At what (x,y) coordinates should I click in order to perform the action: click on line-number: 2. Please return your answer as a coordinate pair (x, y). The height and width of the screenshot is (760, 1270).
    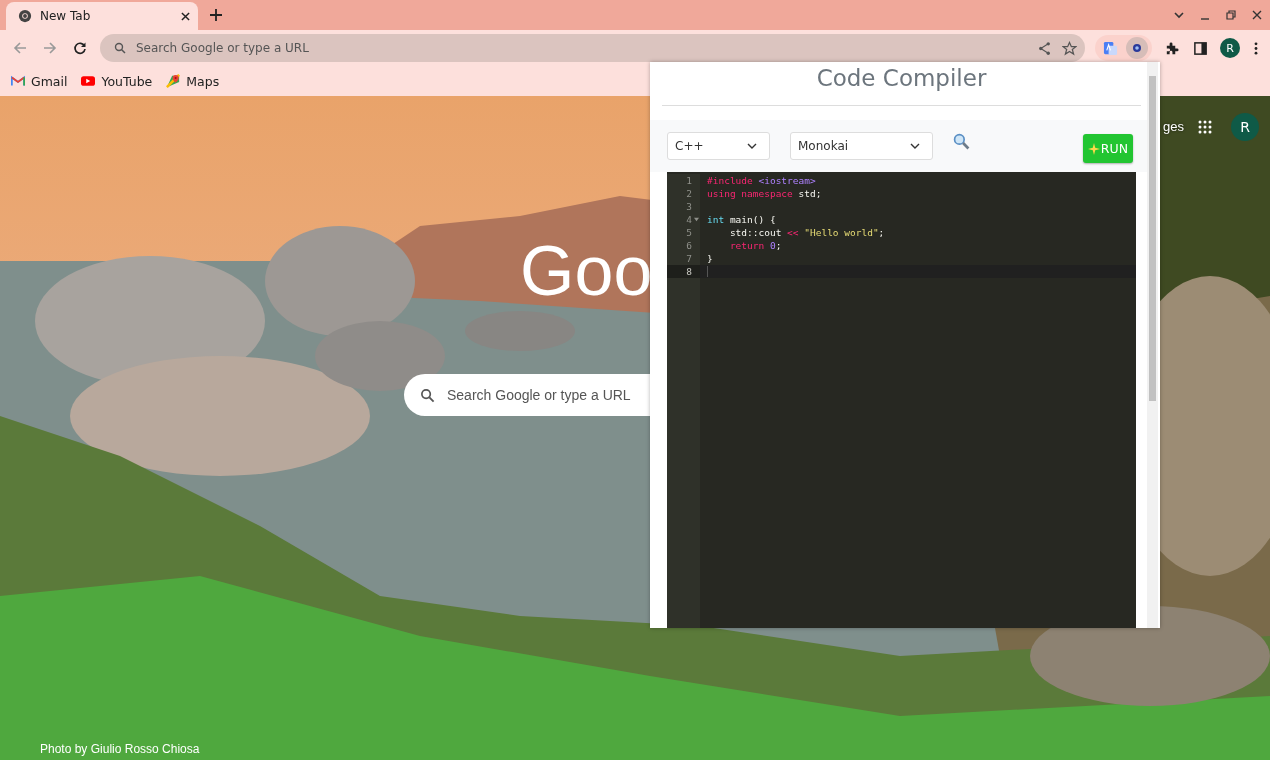
    Looking at the image, I should click on (689, 194).